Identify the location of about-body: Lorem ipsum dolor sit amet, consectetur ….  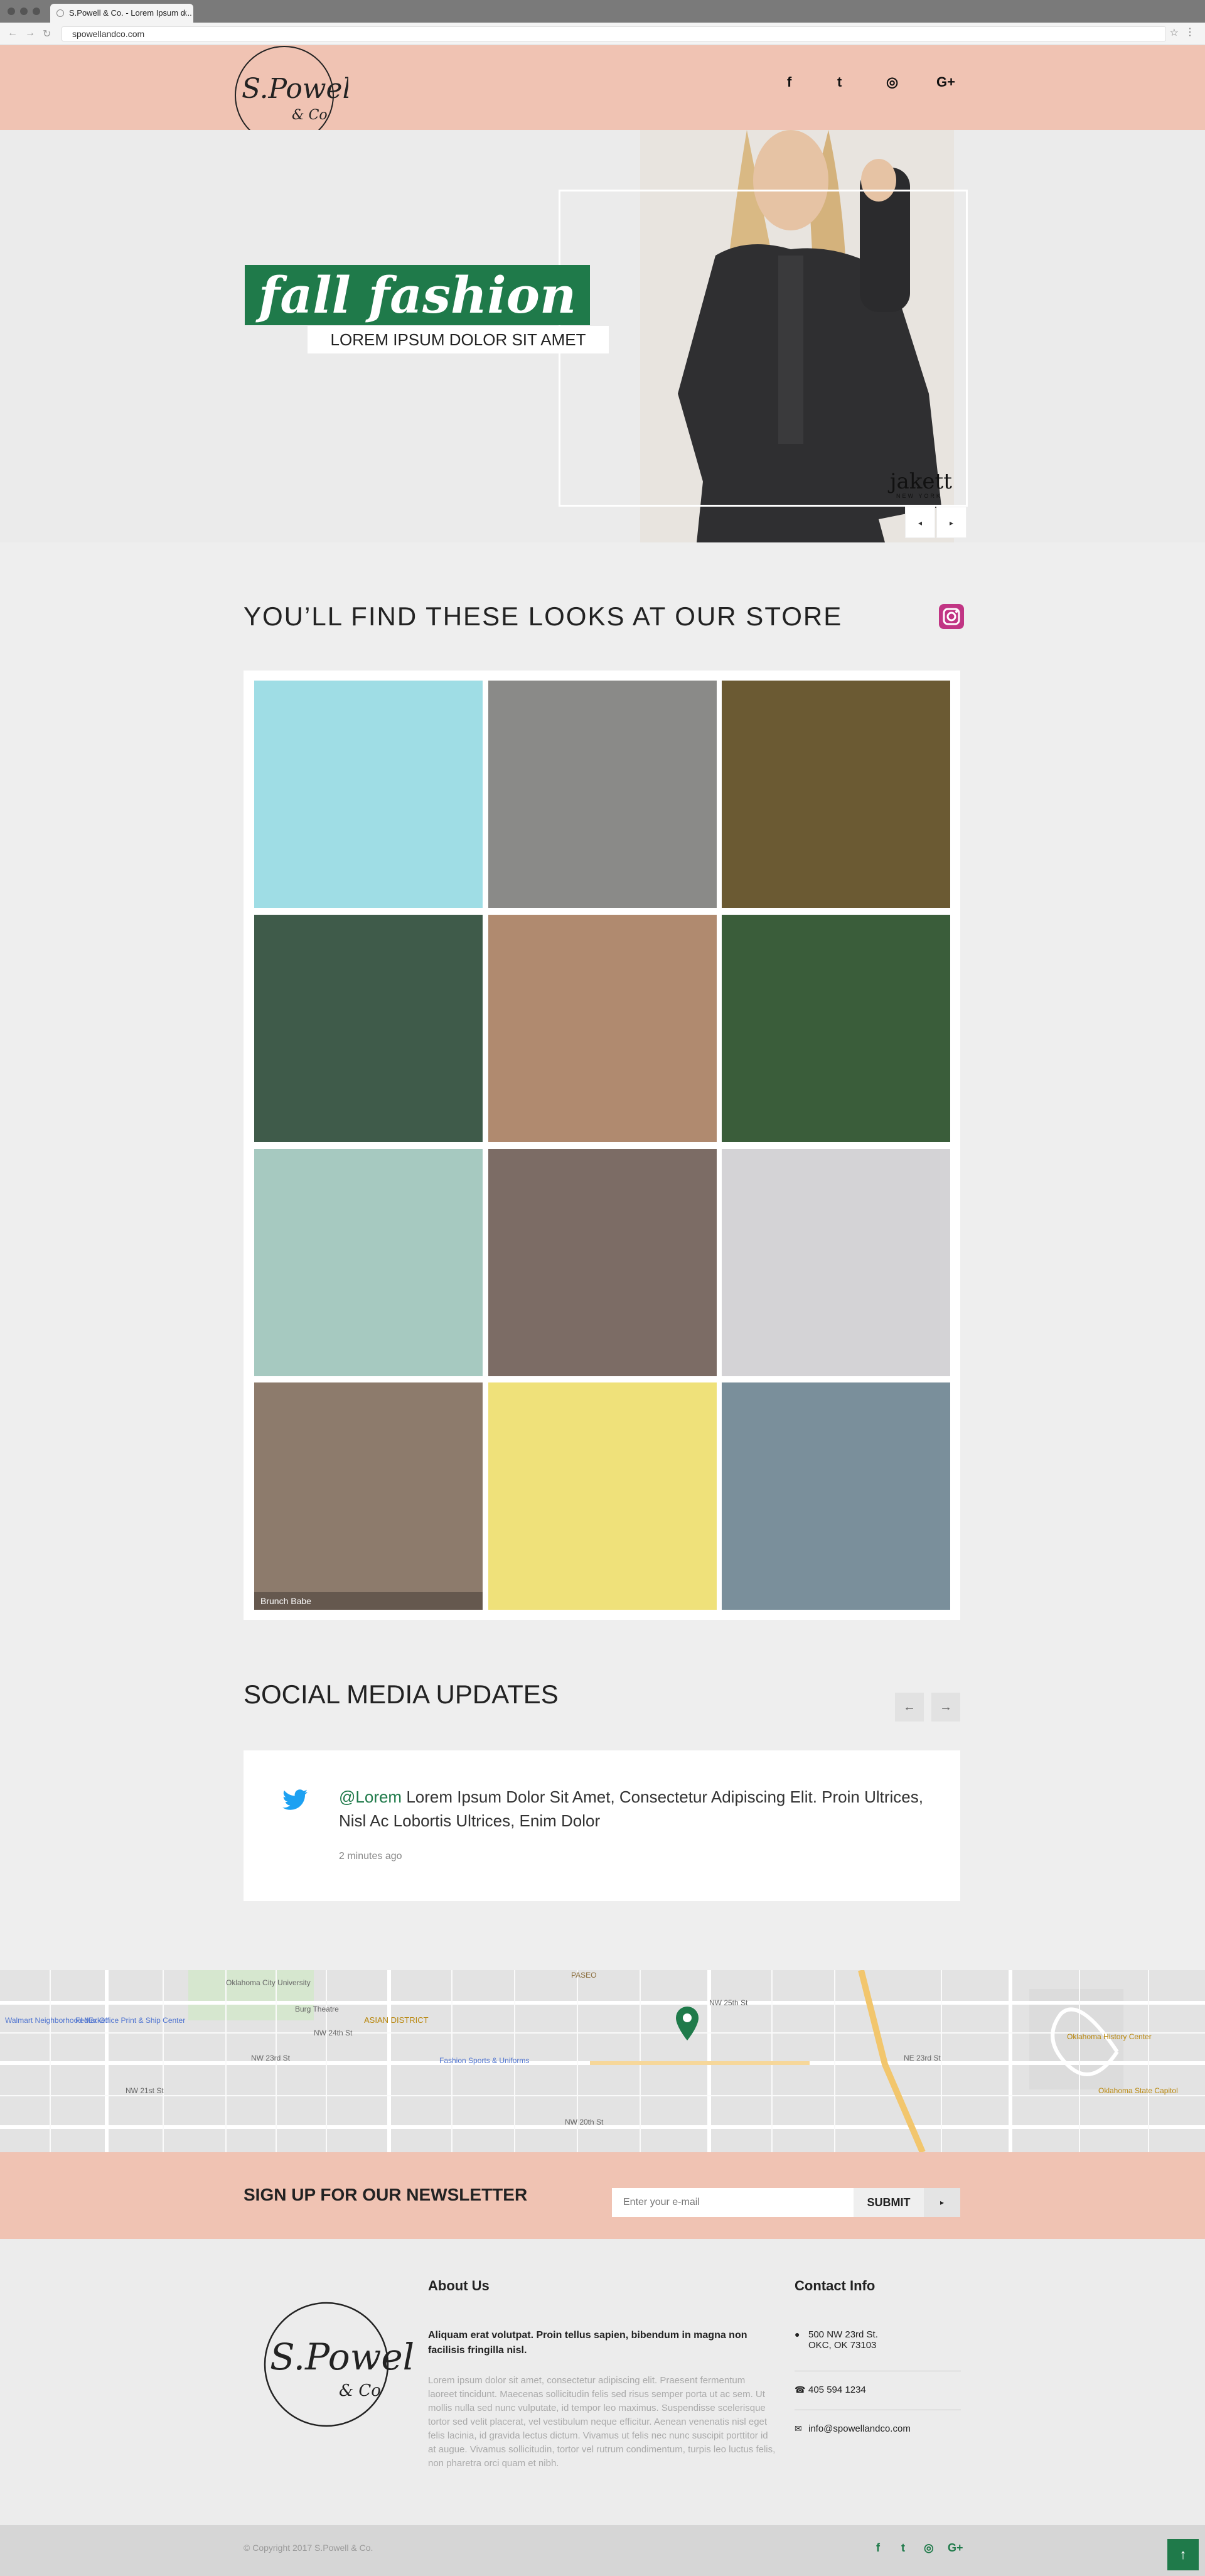
(602, 2422).